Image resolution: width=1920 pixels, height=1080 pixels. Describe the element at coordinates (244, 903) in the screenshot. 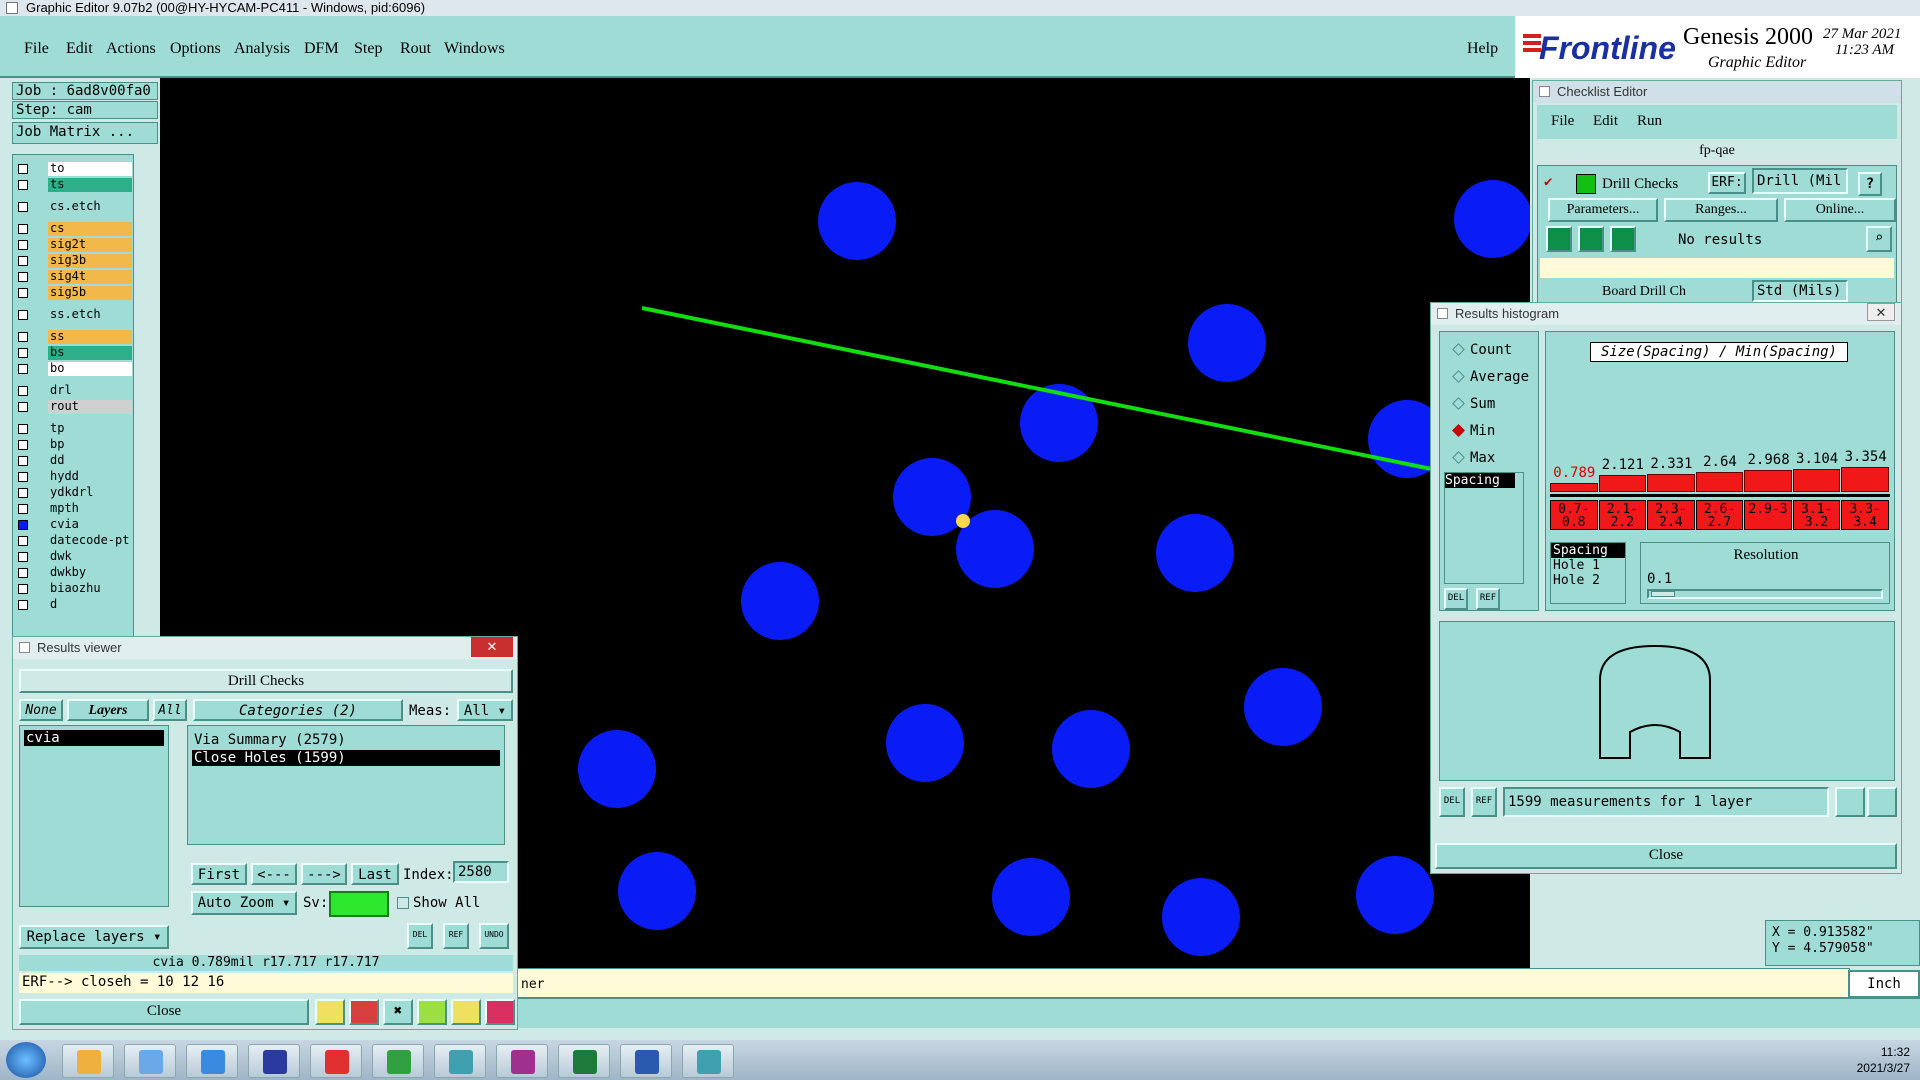

I see `auto-zoom-dropdown: Auto Zoom ▾` at that location.